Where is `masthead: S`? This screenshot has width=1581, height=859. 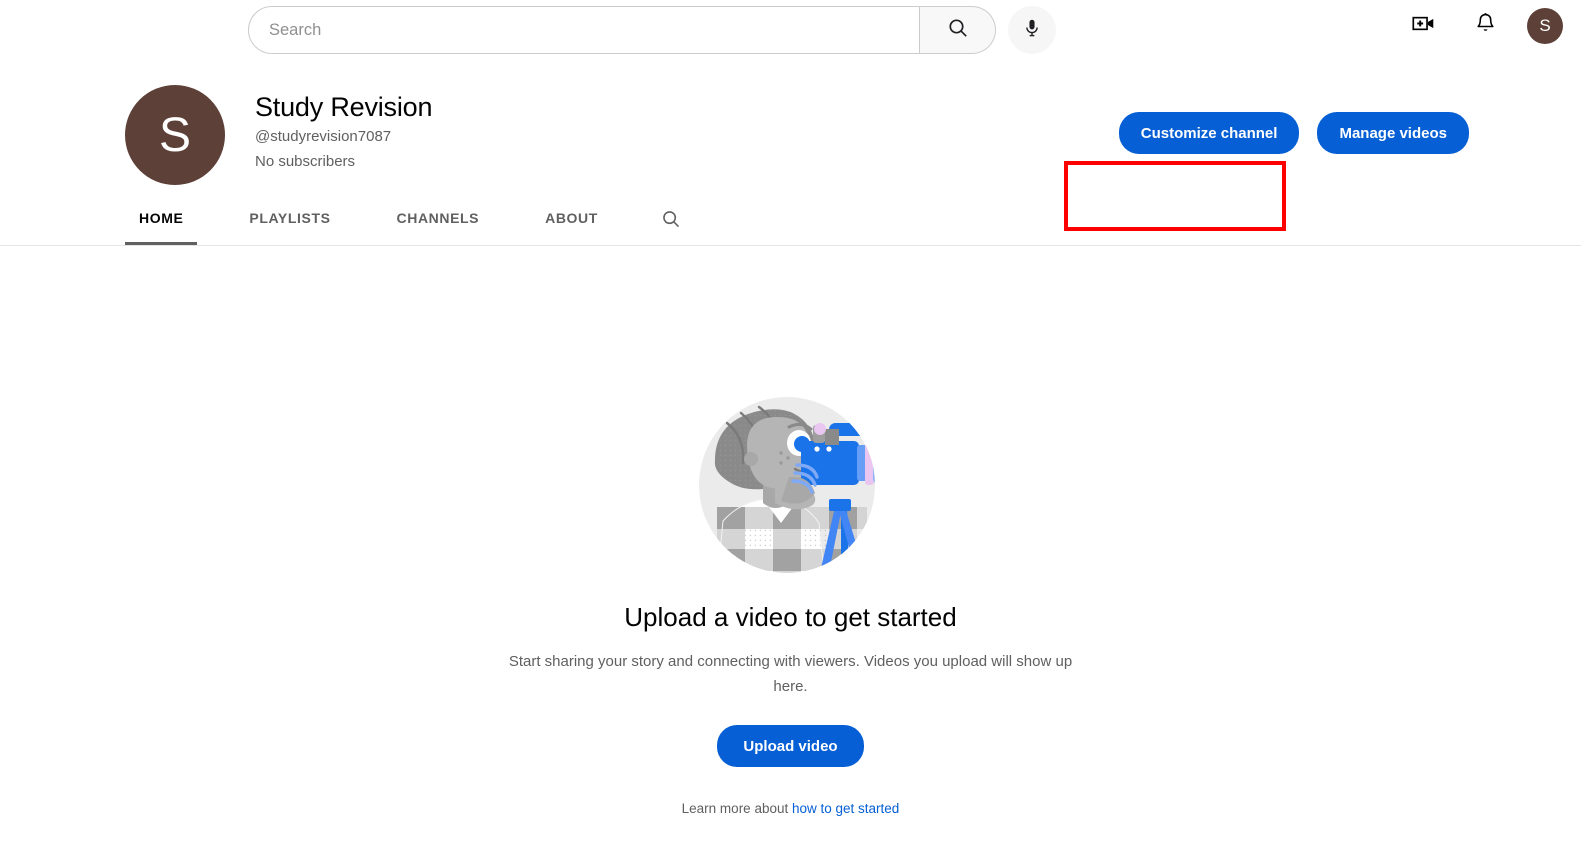
masthead: S is located at coordinates (790, 30).